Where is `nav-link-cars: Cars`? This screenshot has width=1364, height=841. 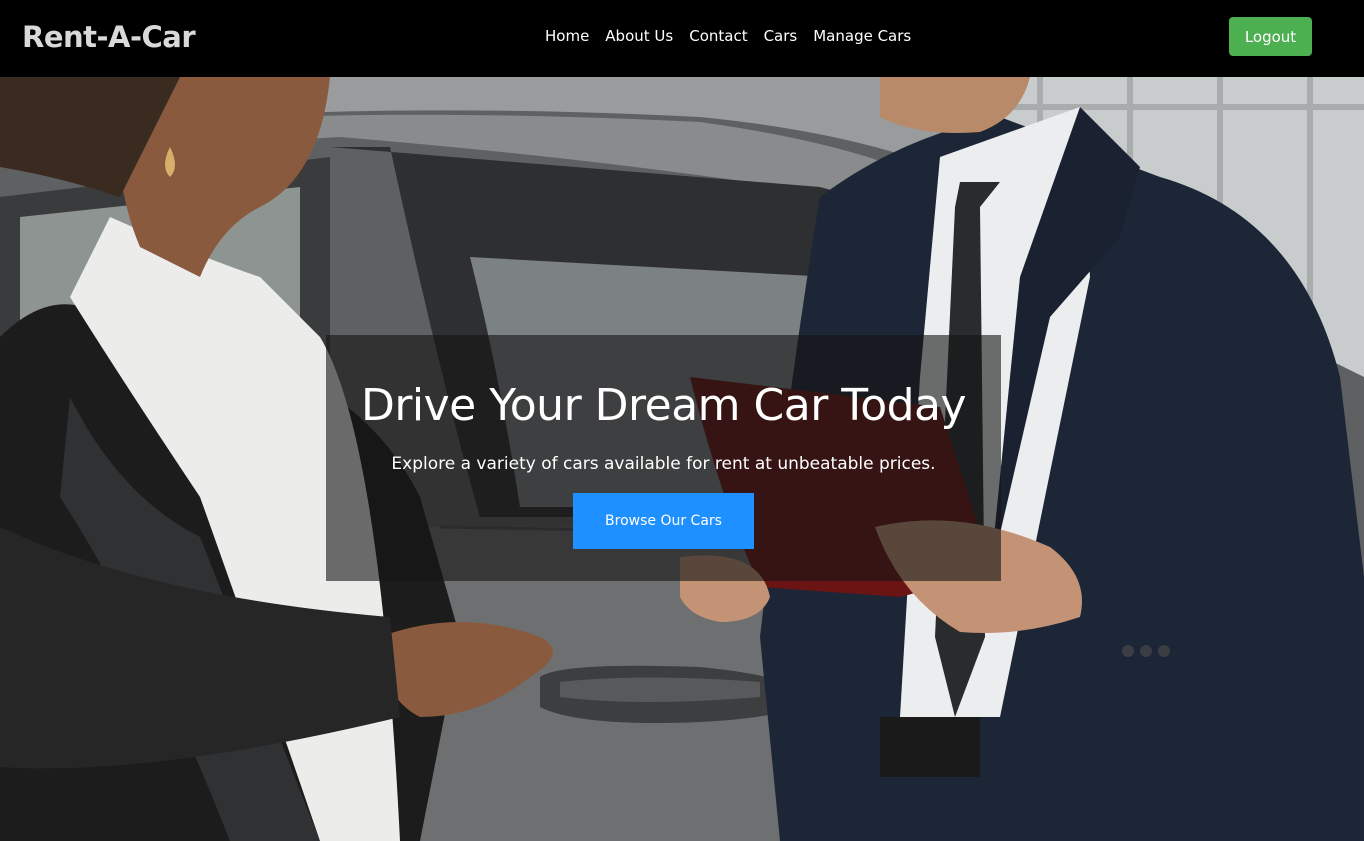
nav-link-cars: Cars is located at coordinates (781, 36).